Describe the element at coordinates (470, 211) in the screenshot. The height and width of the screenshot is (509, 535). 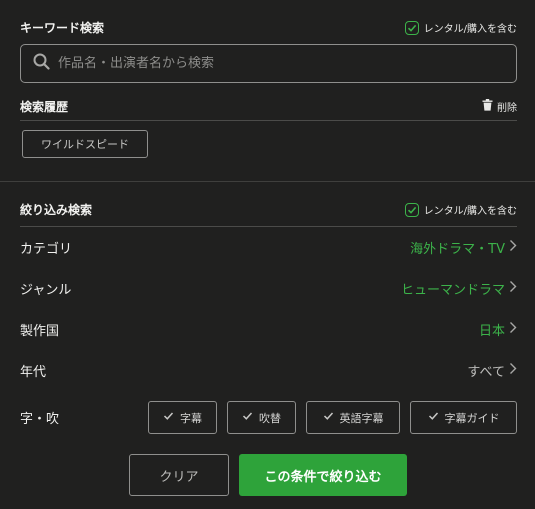
I see `filter-include-rental-label: レンタル/購入を含む` at that location.